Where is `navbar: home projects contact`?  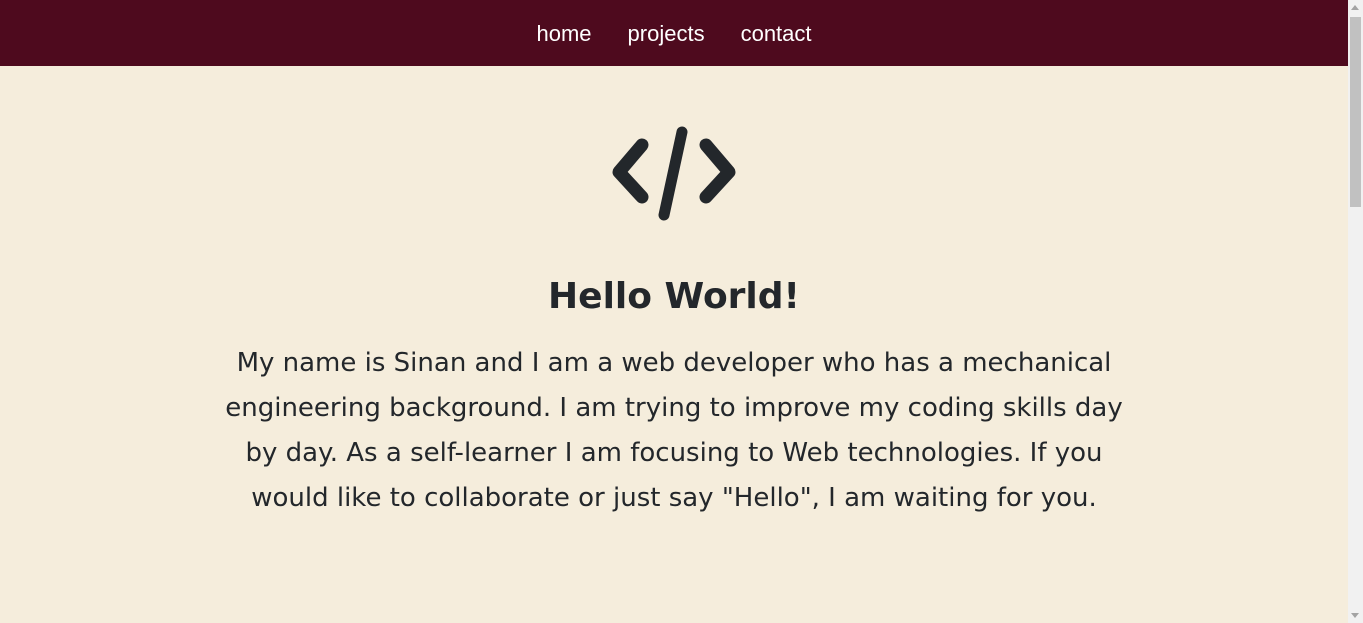 navbar: home projects contact is located at coordinates (674, 33).